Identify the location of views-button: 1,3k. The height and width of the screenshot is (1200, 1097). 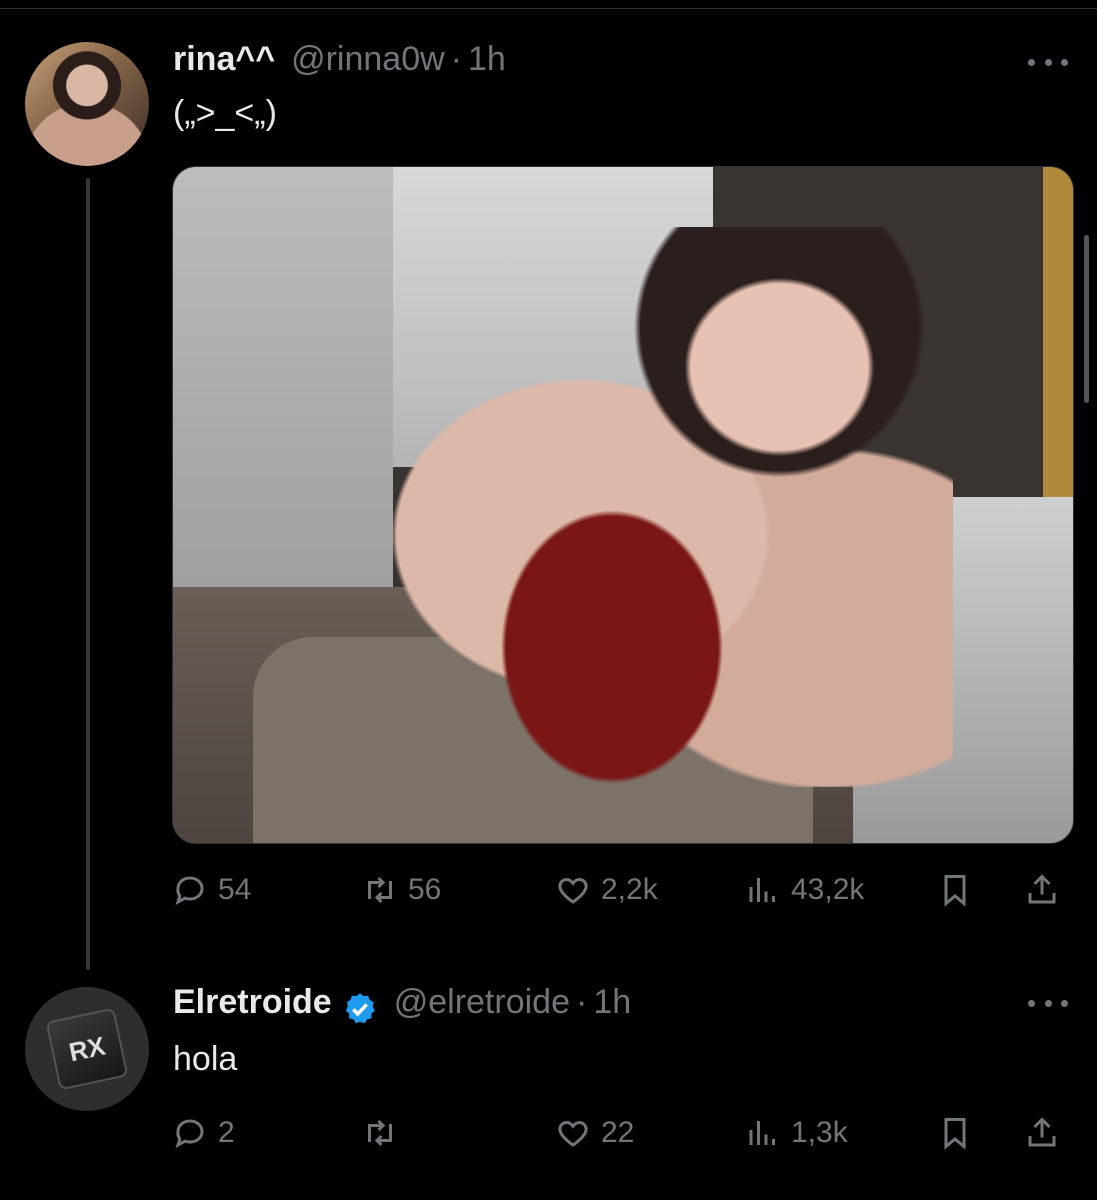
(796, 1133).